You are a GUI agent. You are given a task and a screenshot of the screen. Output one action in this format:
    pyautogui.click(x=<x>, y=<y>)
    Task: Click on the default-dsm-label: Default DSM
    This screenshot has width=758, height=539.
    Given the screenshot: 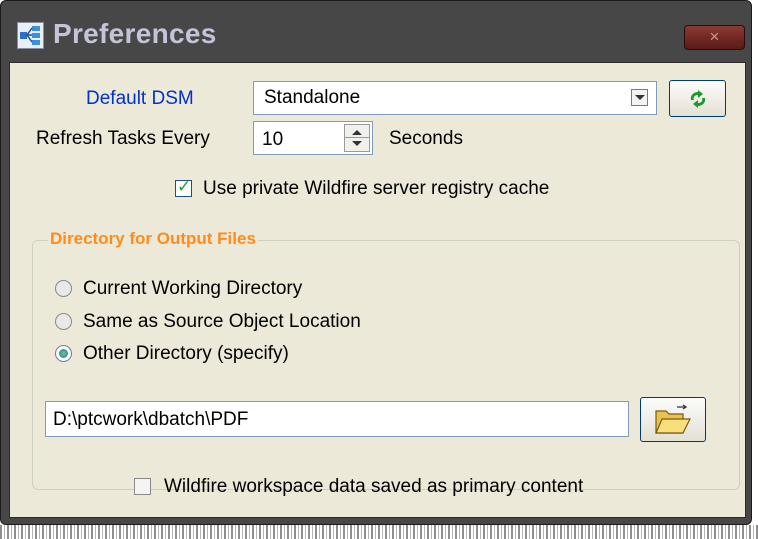 What is the action you would take?
    pyautogui.click(x=140, y=99)
    